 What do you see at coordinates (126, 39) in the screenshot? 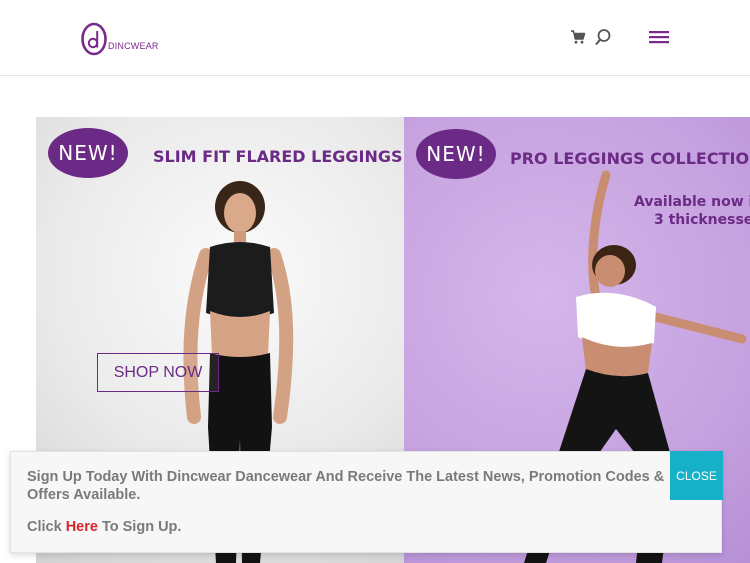
I see `brand-logo: DINCWEAR` at bounding box center [126, 39].